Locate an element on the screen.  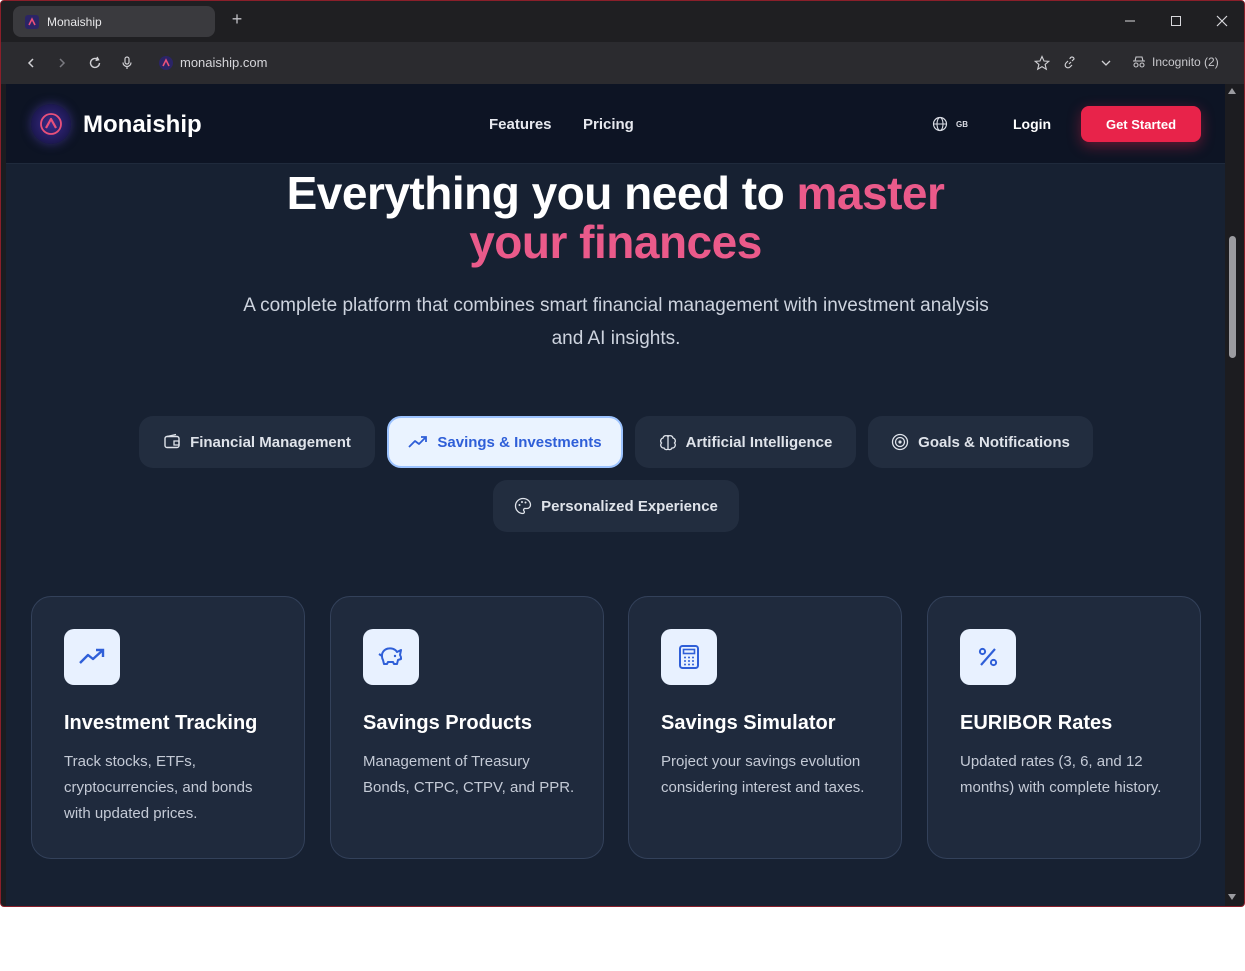
card-title: Investment Tracking is located at coordinates (161, 723).